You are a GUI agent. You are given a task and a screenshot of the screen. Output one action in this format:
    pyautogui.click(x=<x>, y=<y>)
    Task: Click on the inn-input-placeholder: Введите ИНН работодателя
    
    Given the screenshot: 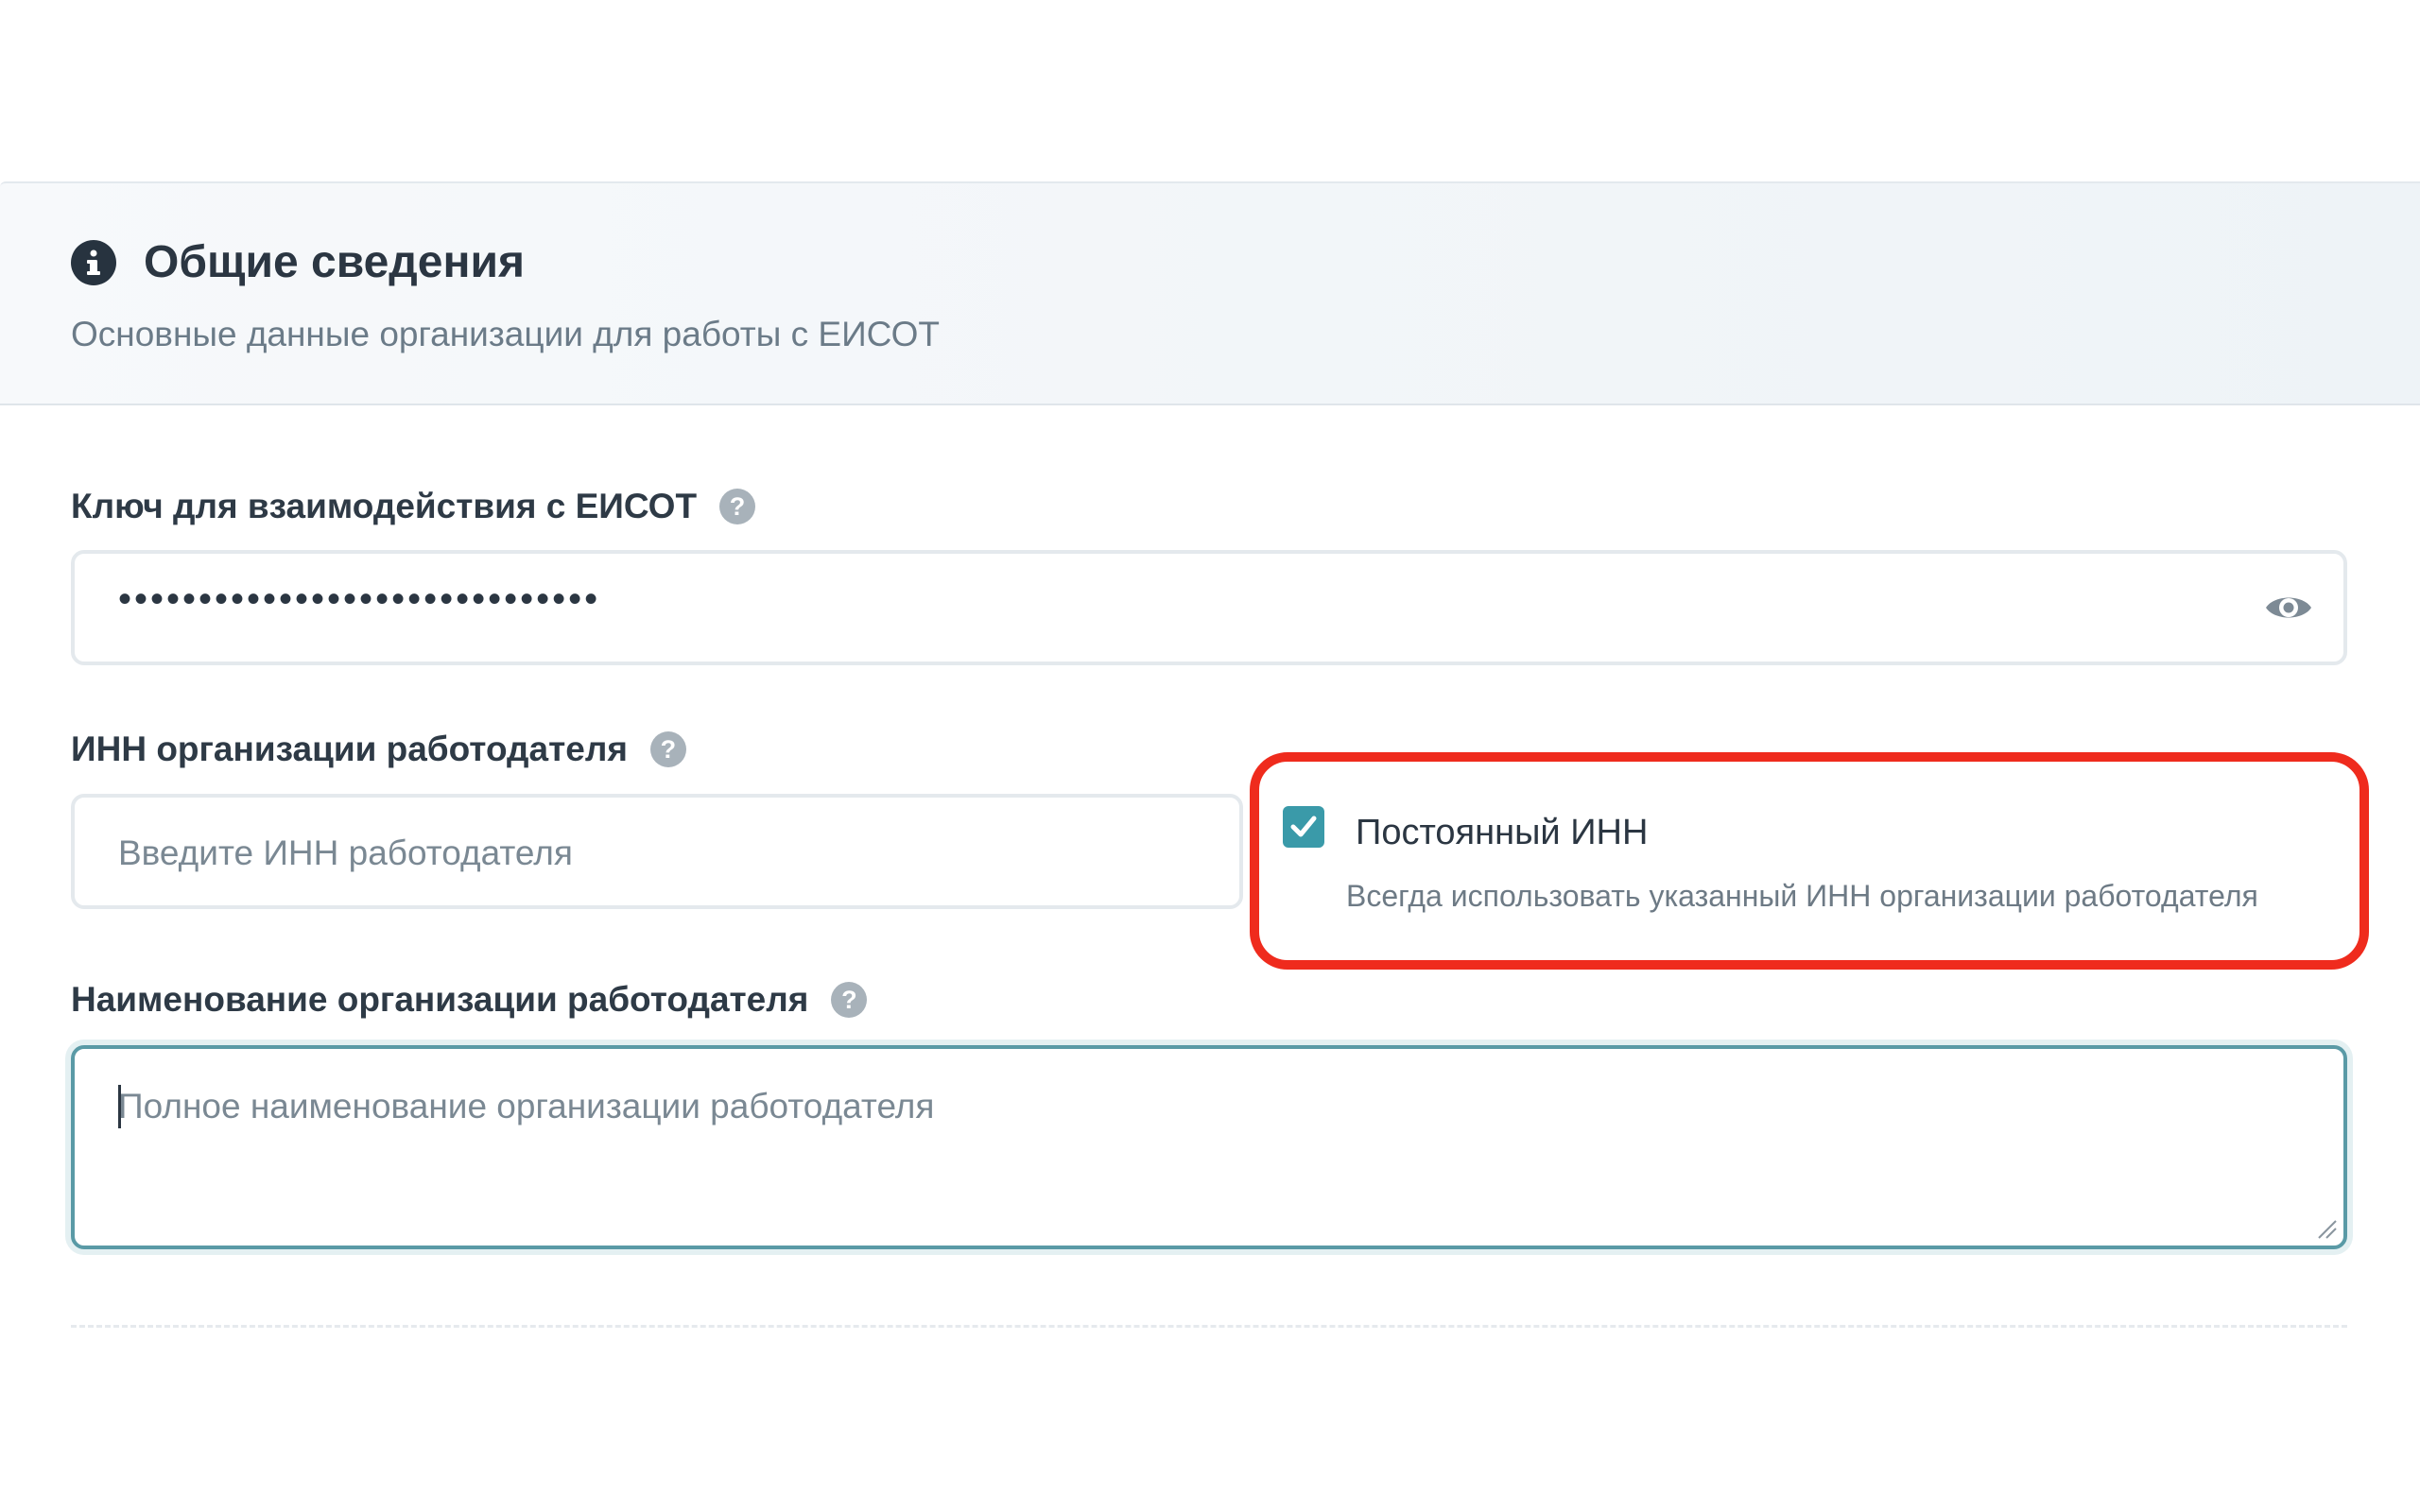 What is the action you would take?
    pyautogui.click(x=345, y=852)
    